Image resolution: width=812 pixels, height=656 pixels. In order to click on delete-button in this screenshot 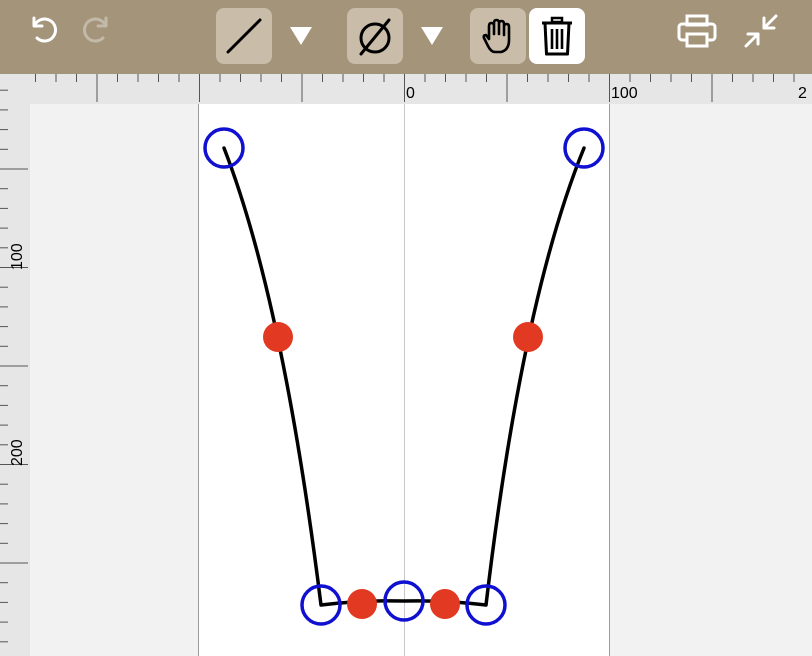, I will do `click(557, 36)`.